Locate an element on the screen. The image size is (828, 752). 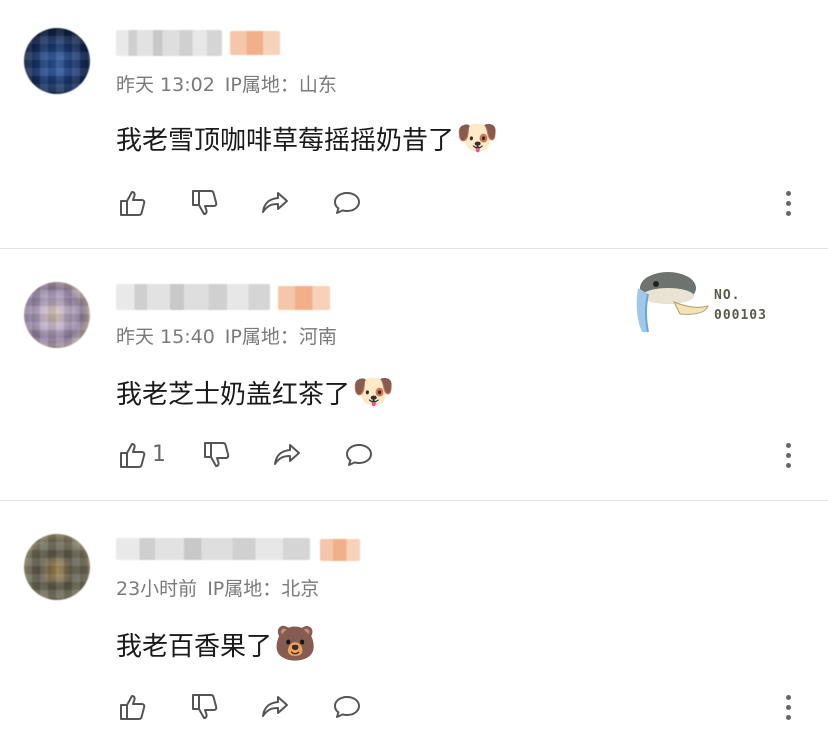
comment-text-body: 我老百香果了 is located at coordinates (194, 646).